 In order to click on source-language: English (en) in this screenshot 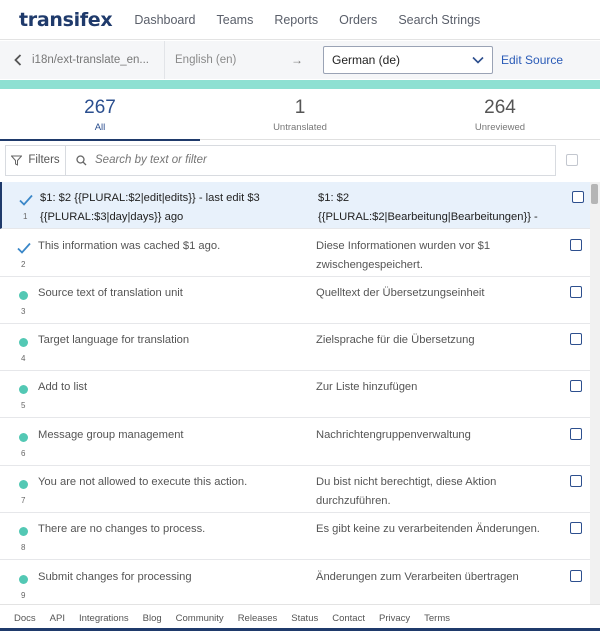, I will do `click(206, 60)`.